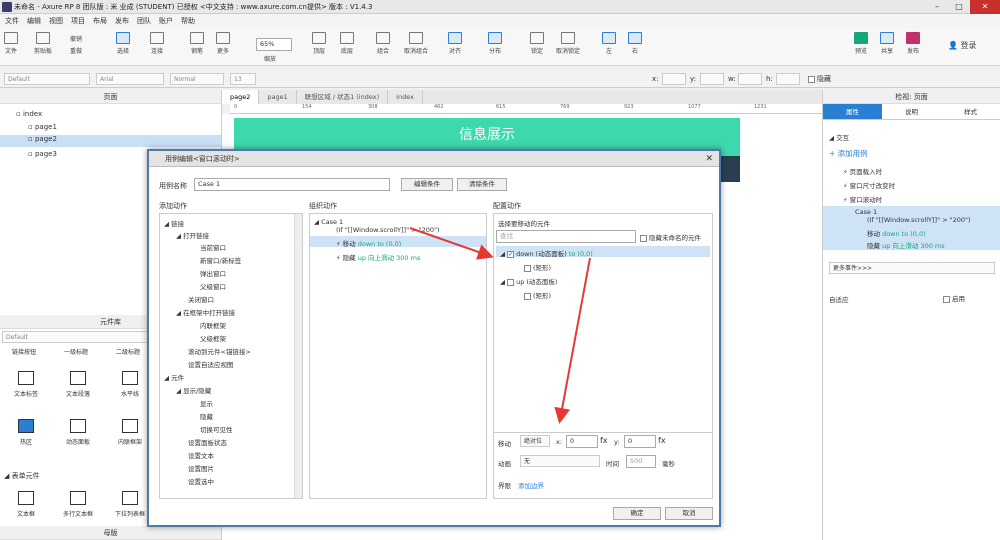 This screenshot has width=1000, height=540. Describe the element at coordinates (537, 267) in the screenshot. I see `widget-rect-1: (矩形)` at that location.